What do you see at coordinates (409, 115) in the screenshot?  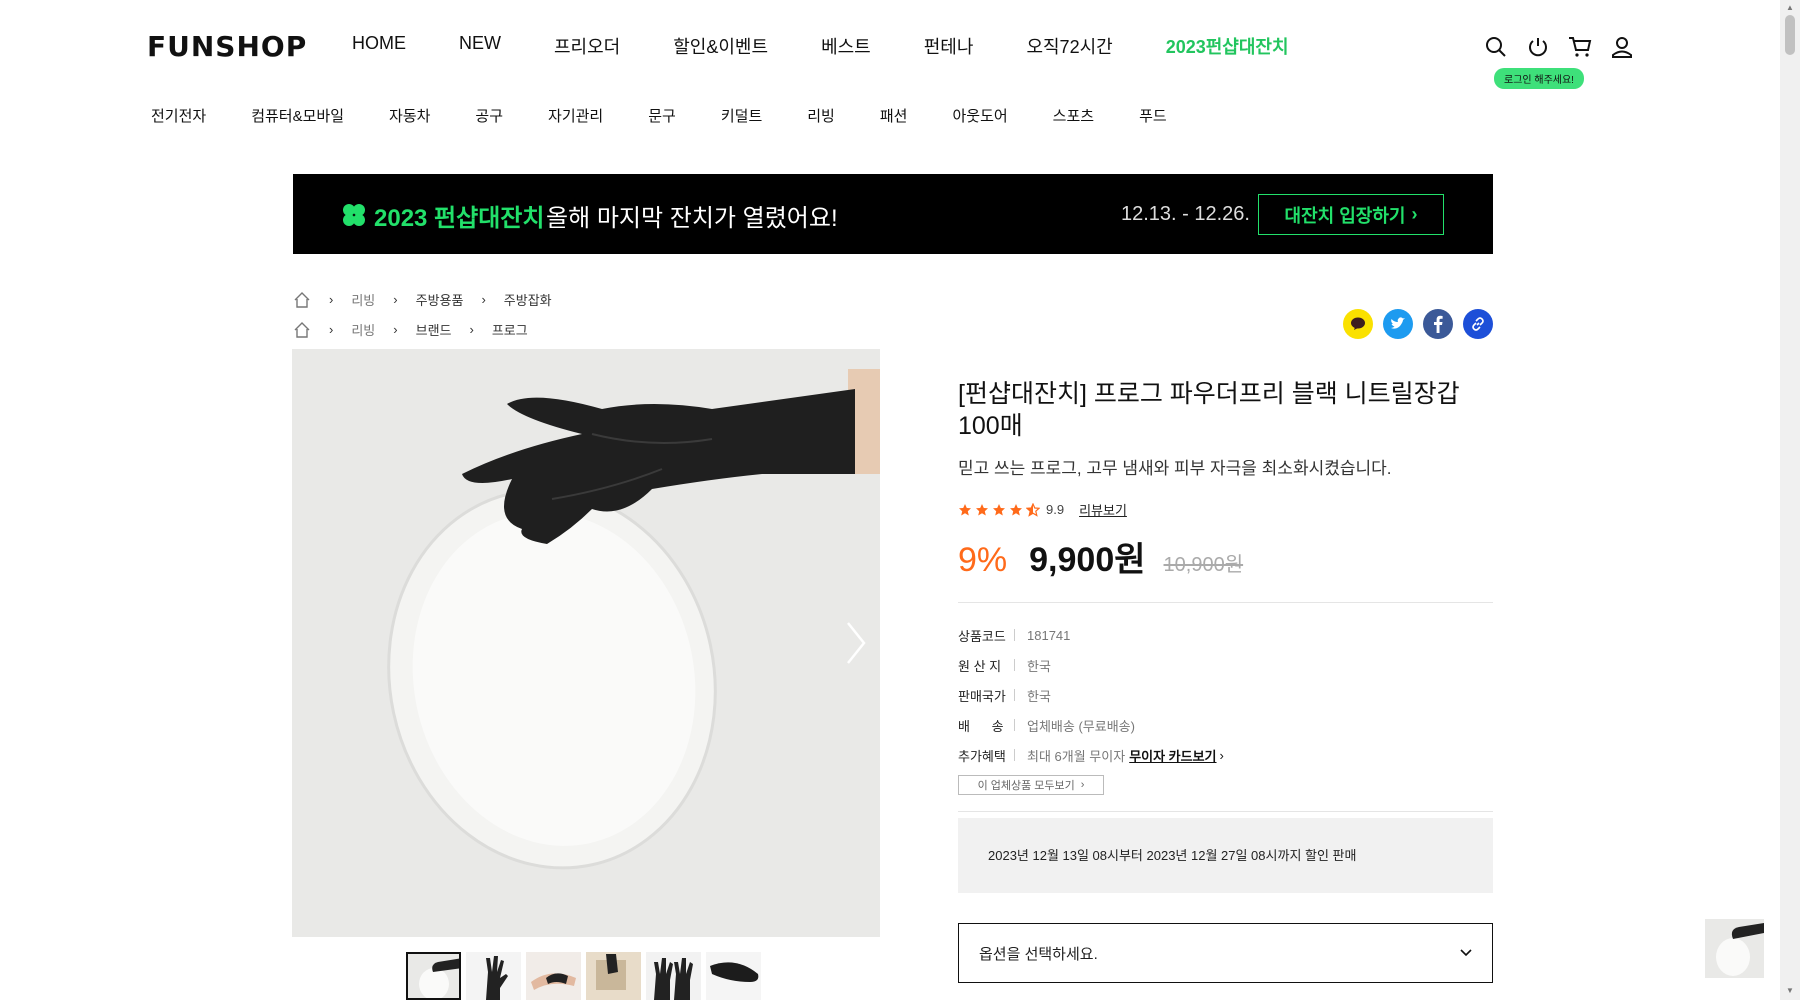 I see `category-car: 자동차` at bounding box center [409, 115].